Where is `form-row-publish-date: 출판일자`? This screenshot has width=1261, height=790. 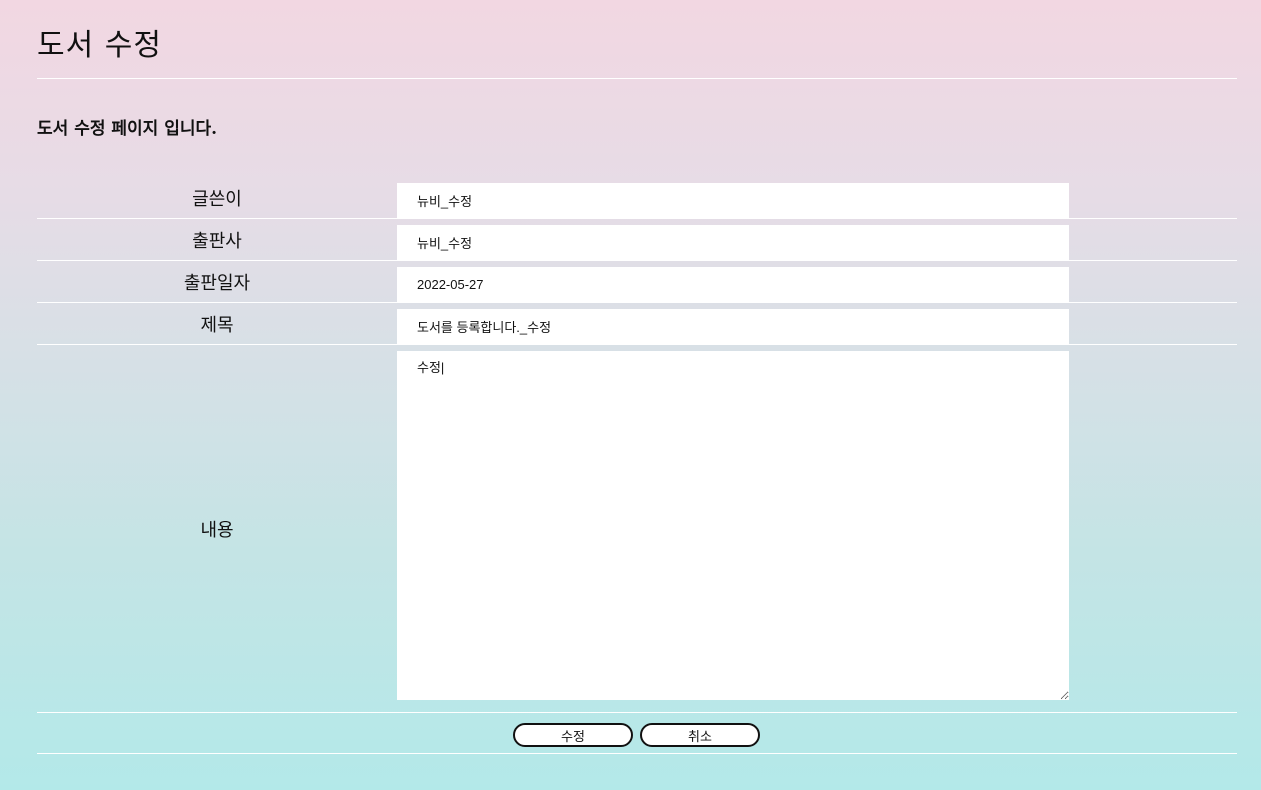 form-row-publish-date: 출판일자 is located at coordinates (637, 282).